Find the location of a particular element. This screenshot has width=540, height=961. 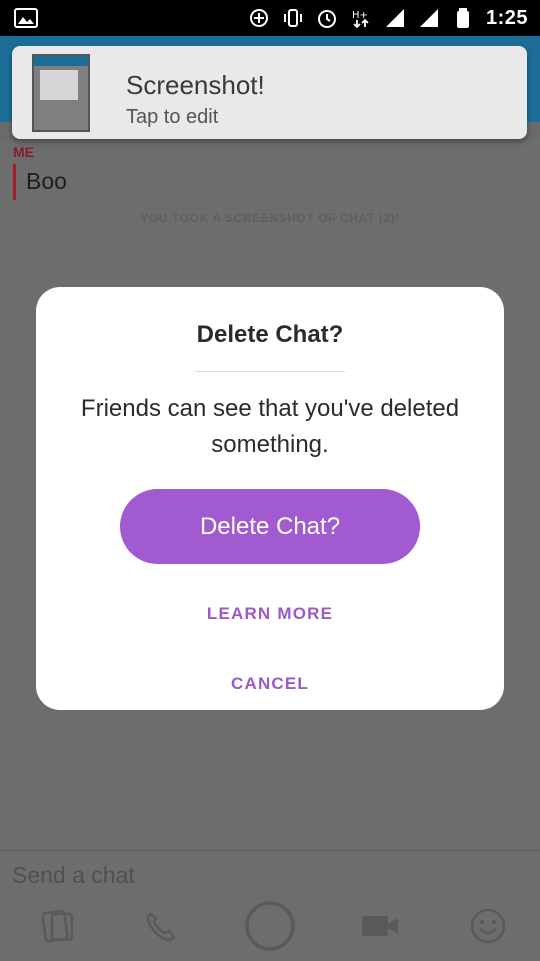

battery-icon is located at coordinates (463, 18).